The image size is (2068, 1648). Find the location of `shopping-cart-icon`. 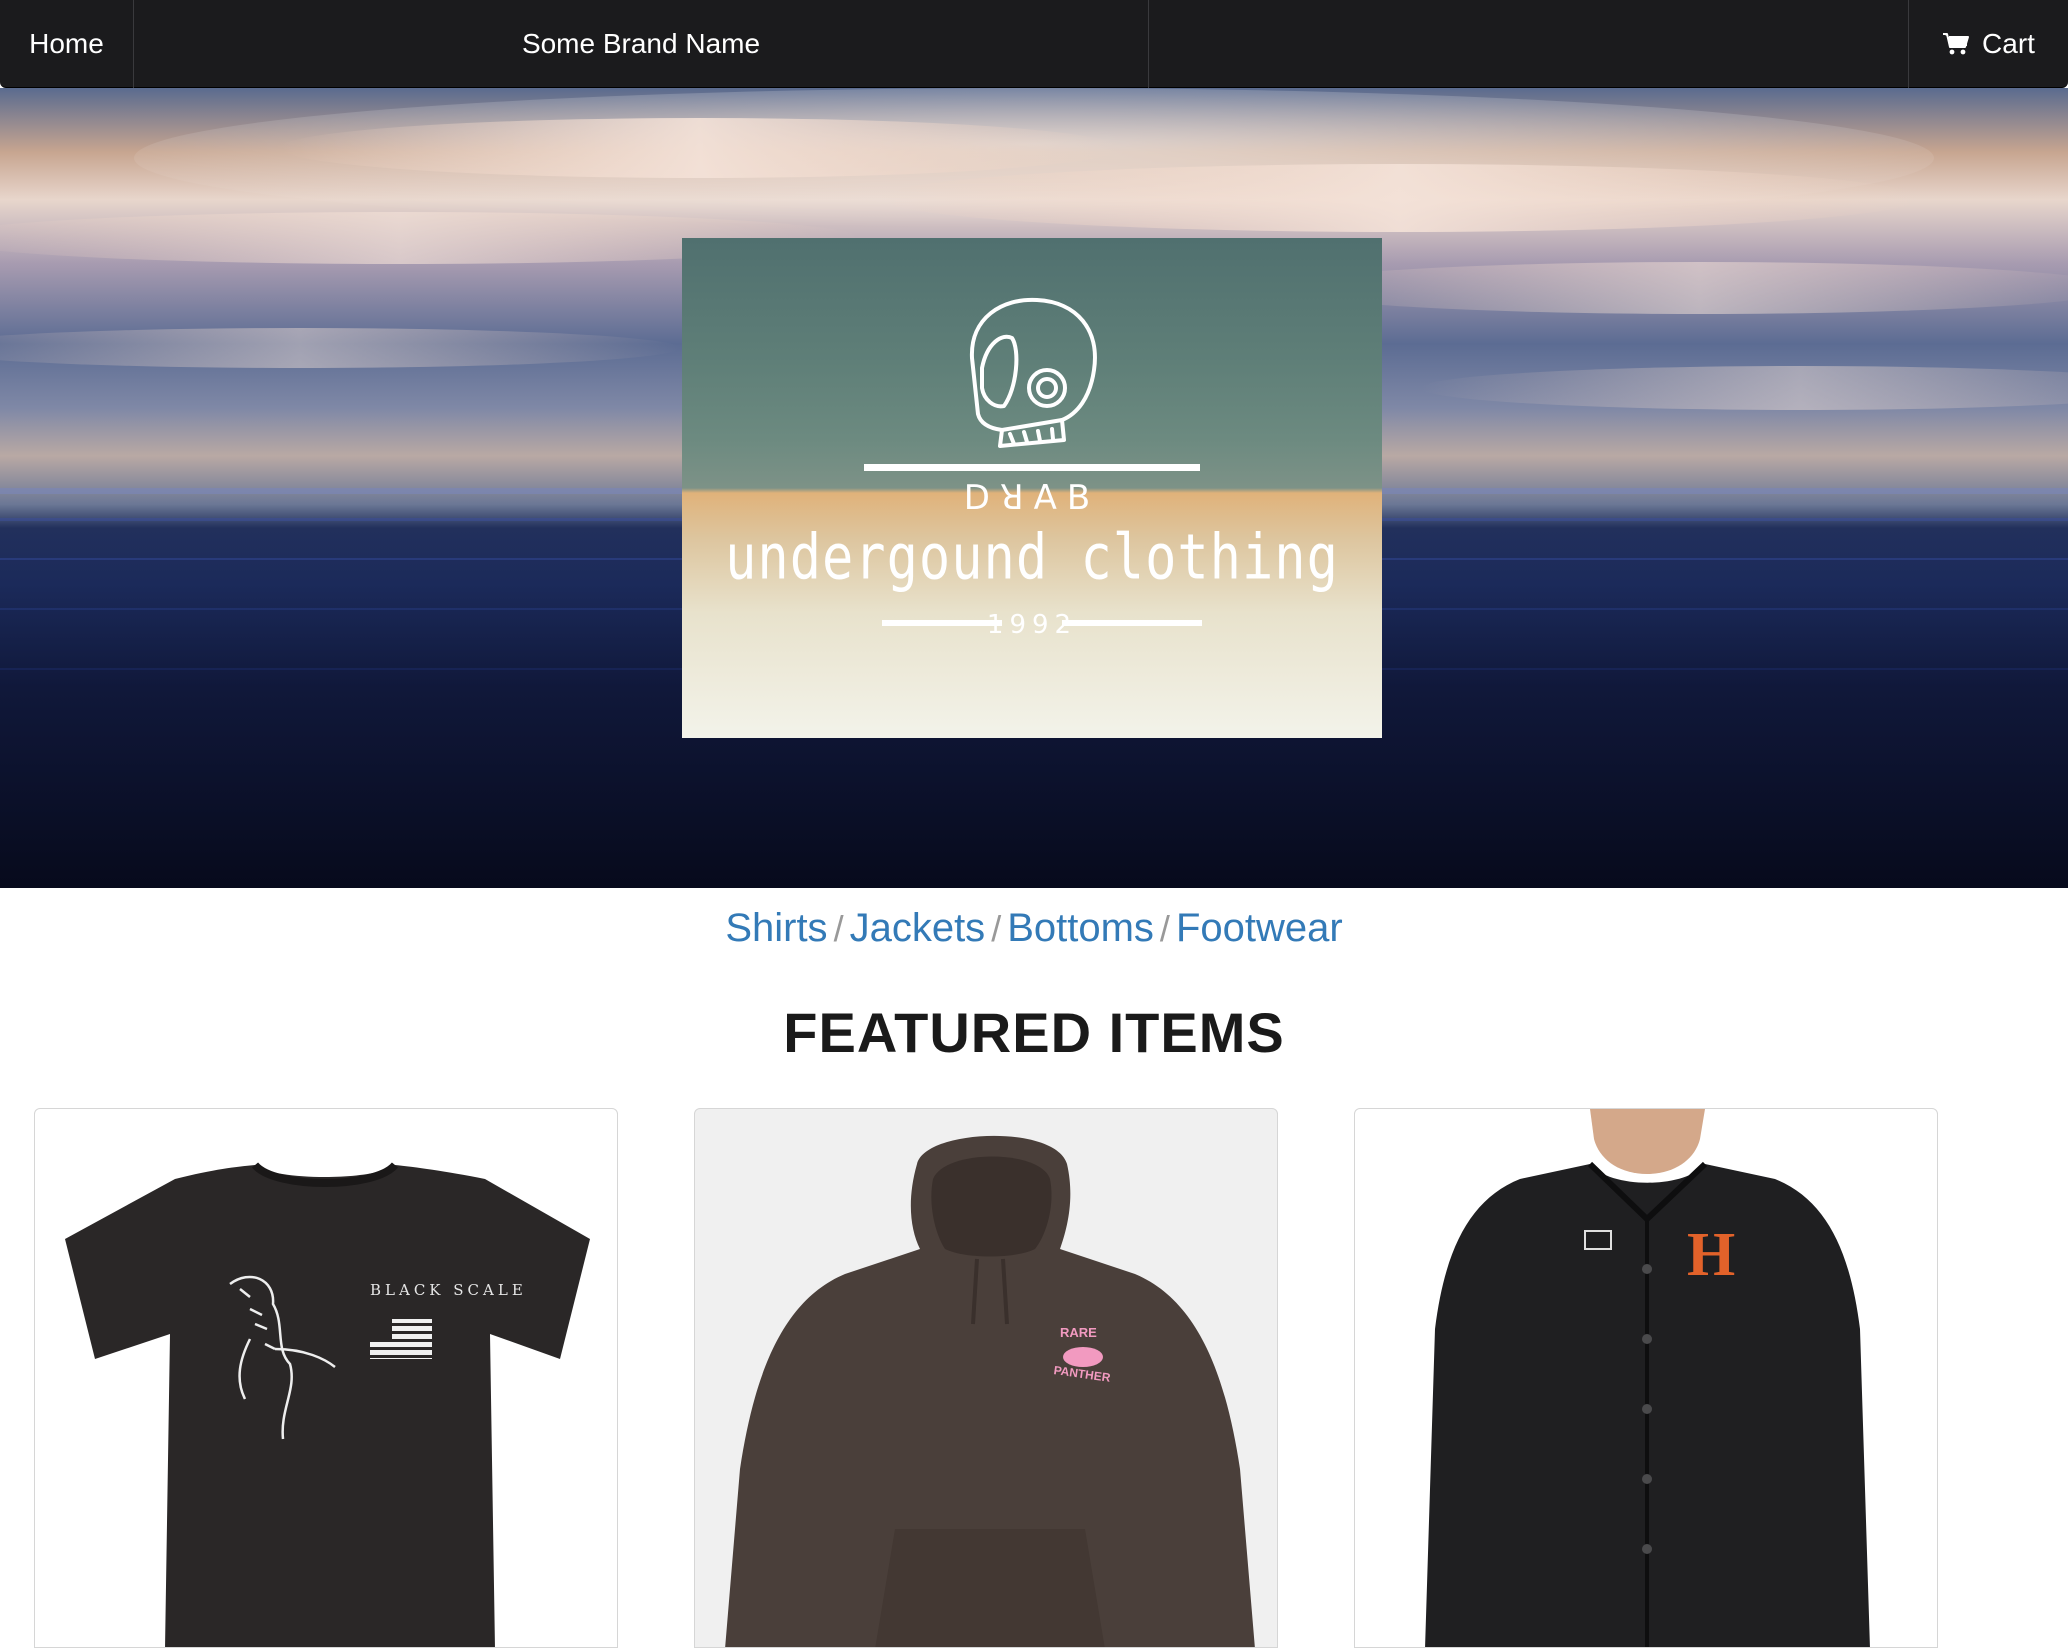

shopping-cart-icon is located at coordinates (1956, 44).